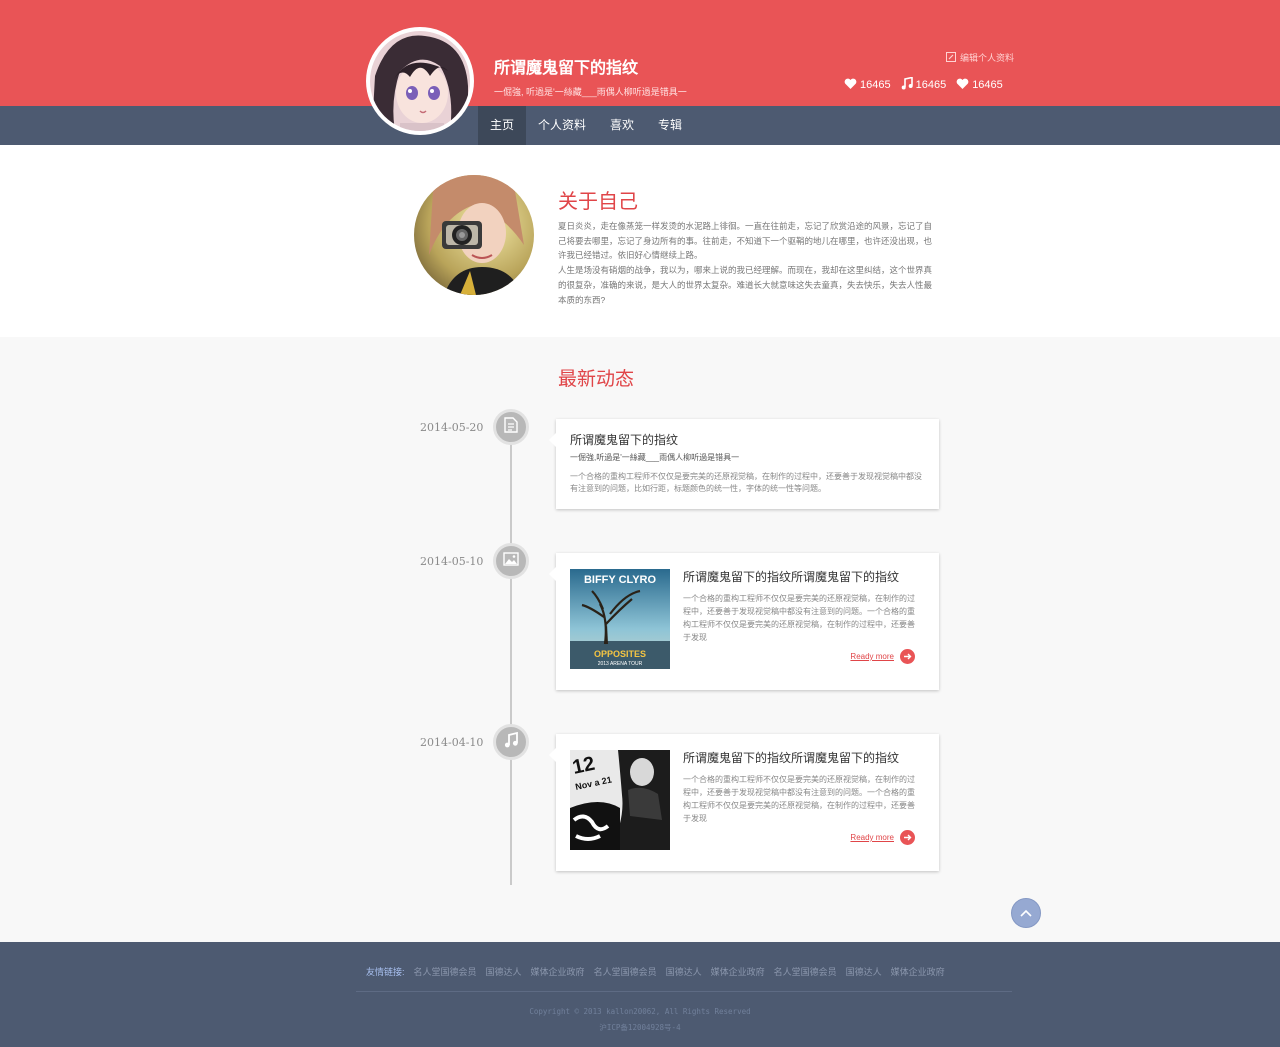  Describe the element at coordinates (987, 58) in the screenshot. I see `edit-profile-label: 编辑个人资料` at that location.